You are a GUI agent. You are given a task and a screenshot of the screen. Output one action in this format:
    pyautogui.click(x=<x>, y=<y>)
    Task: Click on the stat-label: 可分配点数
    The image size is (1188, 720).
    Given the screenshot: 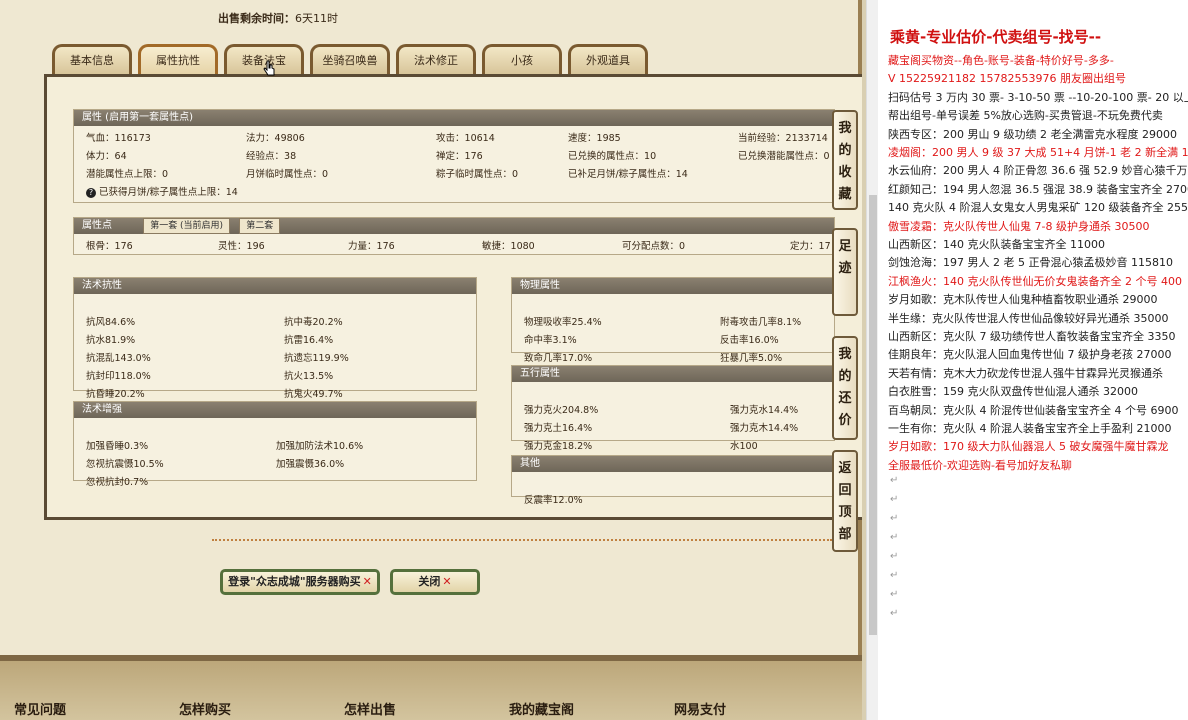 What is the action you would take?
    pyautogui.click(x=650, y=246)
    